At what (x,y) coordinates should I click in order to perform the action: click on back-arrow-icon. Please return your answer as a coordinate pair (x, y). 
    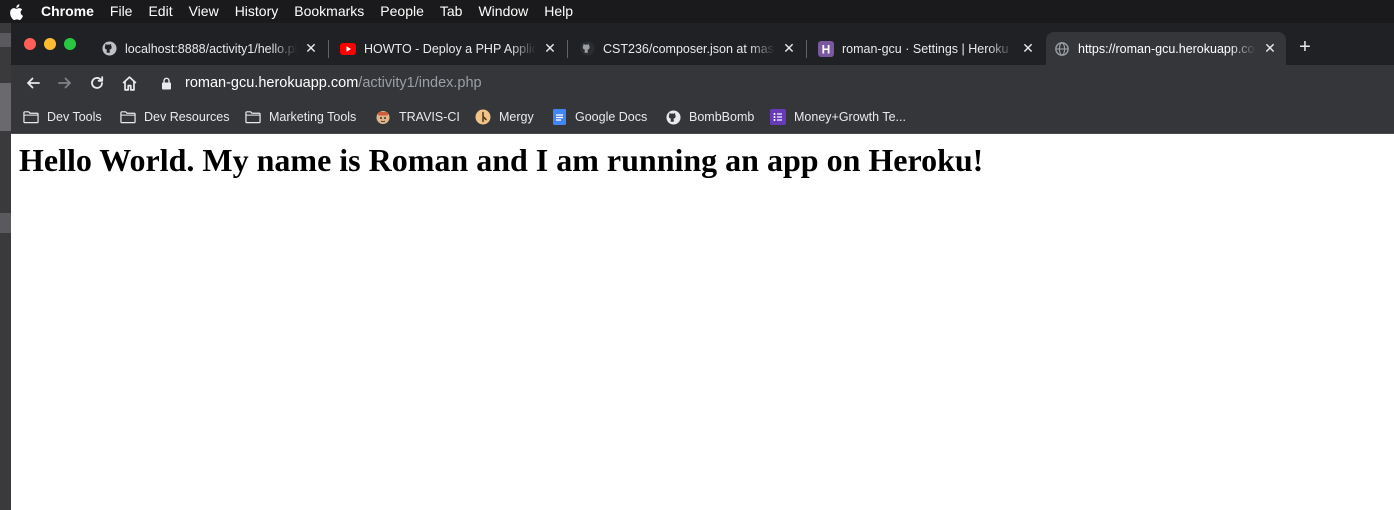
    Looking at the image, I should click on (33, 83).